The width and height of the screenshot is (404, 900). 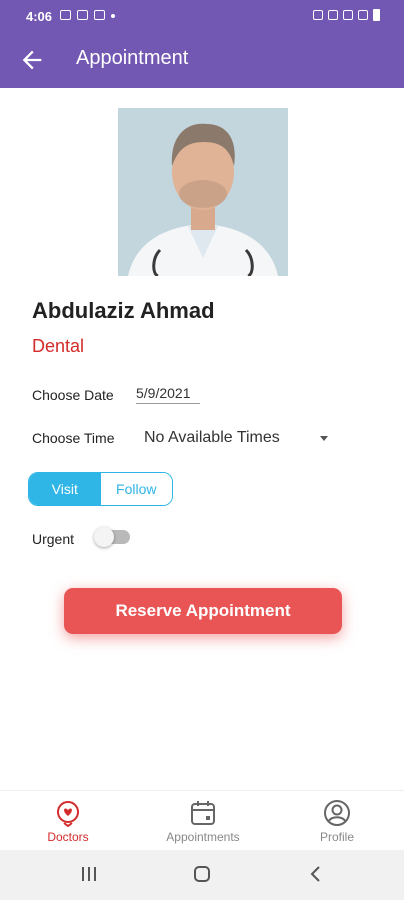 I want to click on urgent-label: Urgent, so click(x=53, y=539).